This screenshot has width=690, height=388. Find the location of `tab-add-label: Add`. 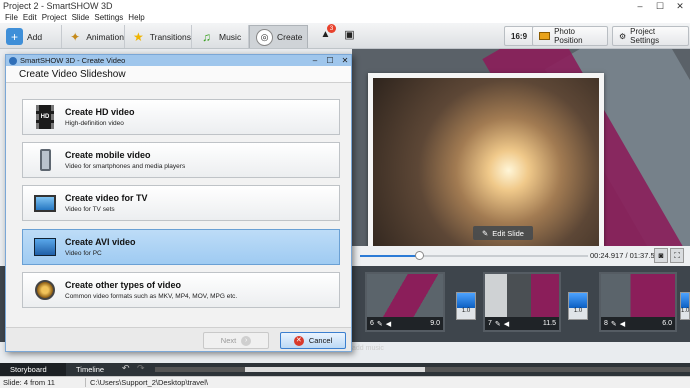

tab-add-label: Add is located at coordinates (35, 36).